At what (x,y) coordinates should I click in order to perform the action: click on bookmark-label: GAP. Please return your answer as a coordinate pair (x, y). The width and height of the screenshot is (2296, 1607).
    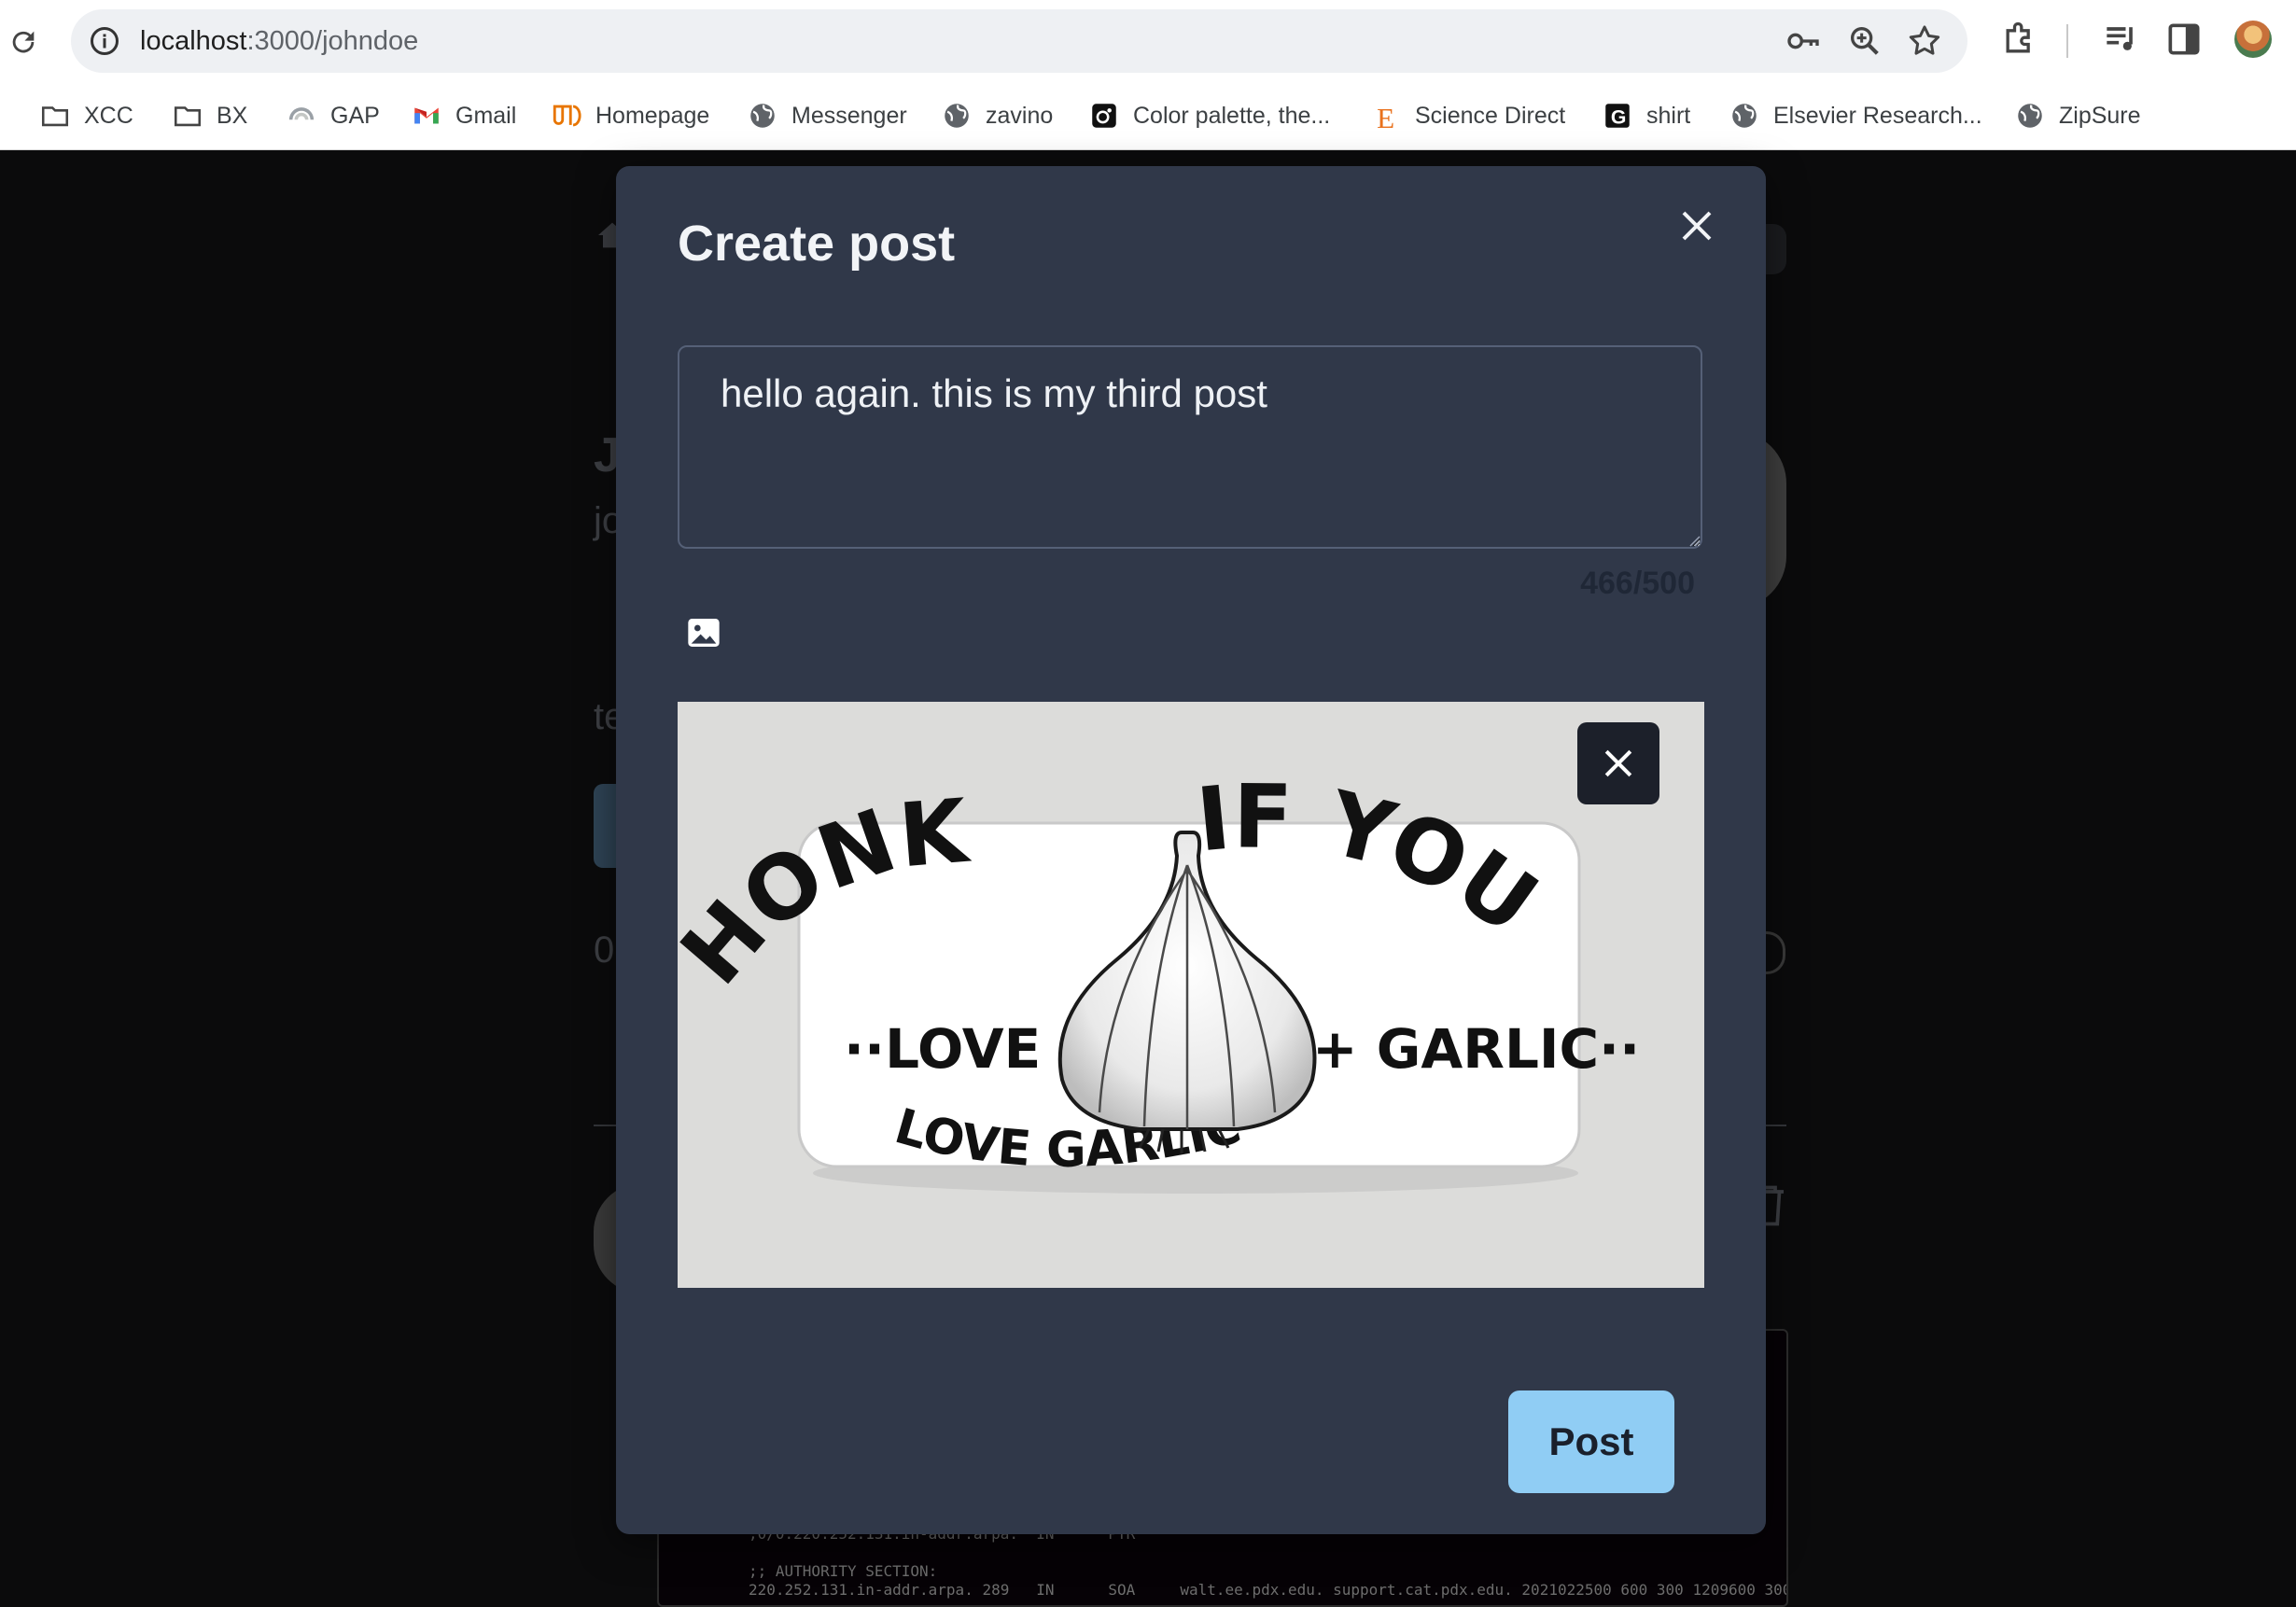
    Looking at the image, I should click on (355, 116).